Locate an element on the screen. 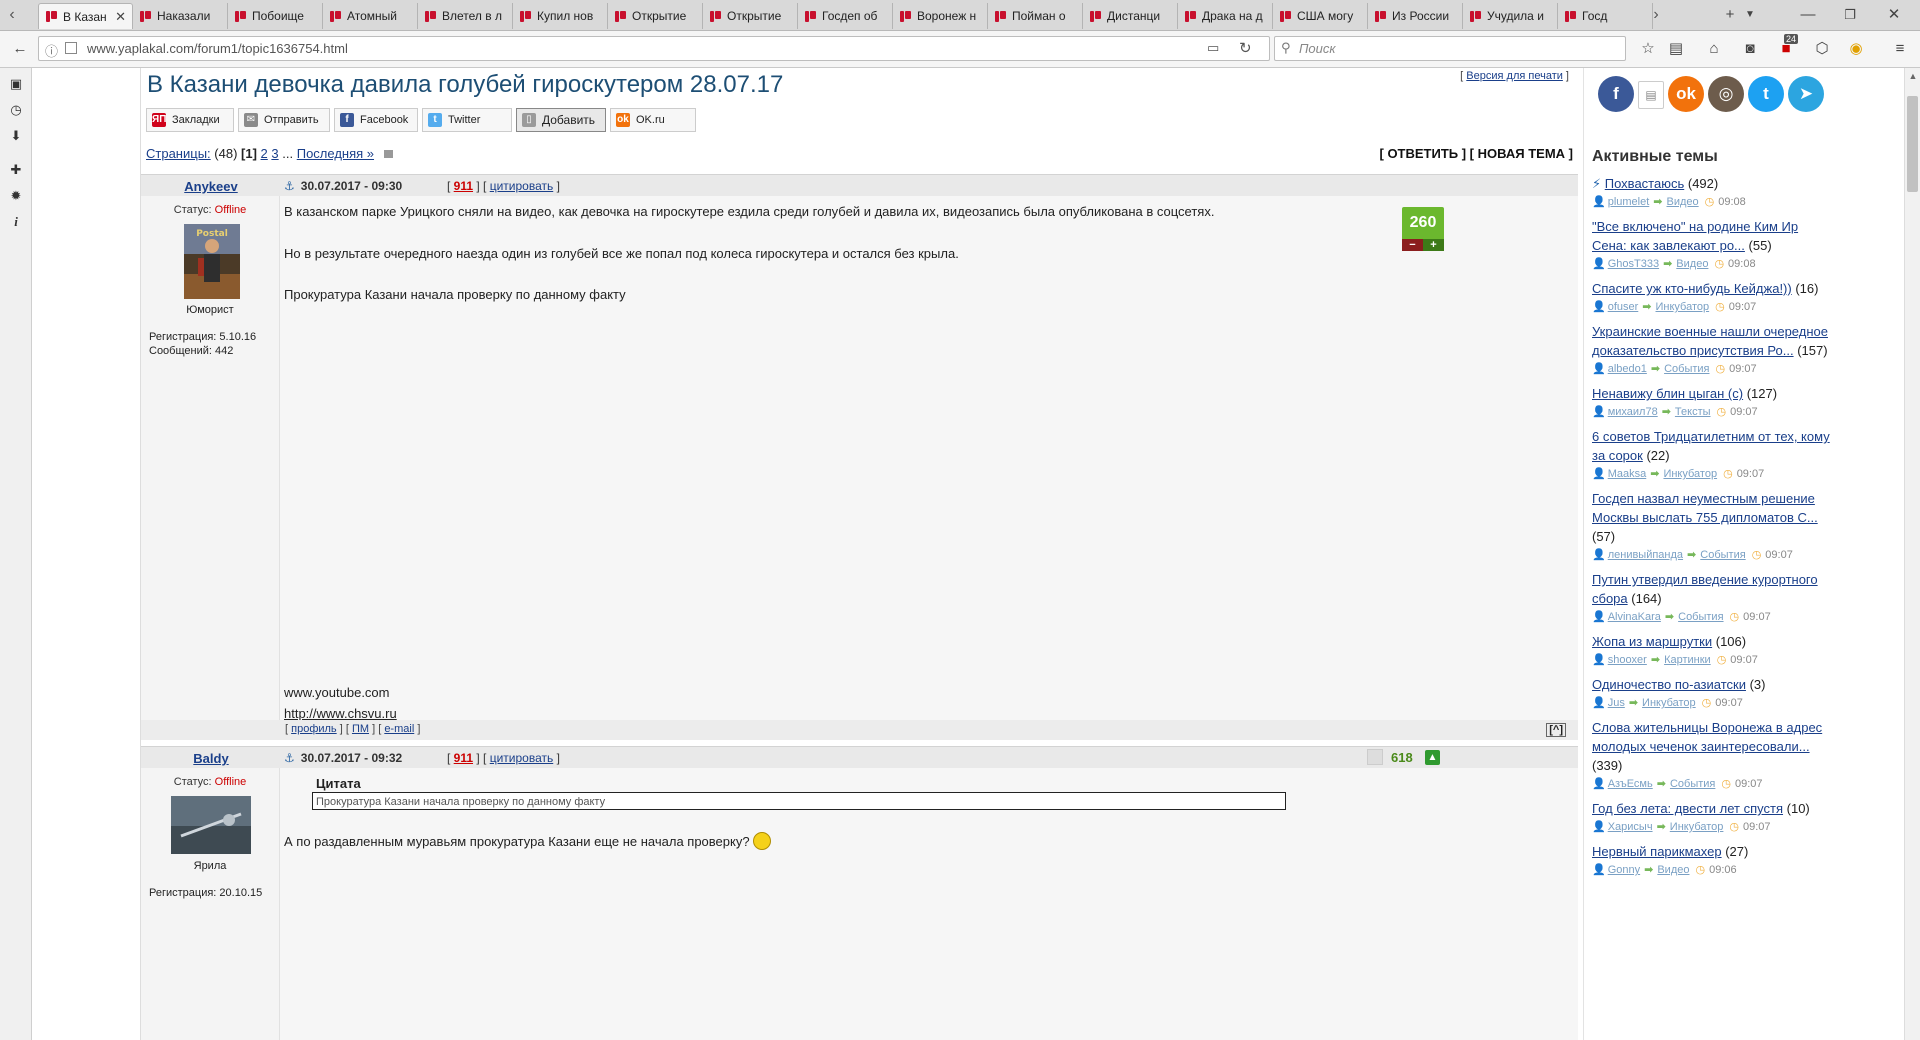 The height and width of the screenshot is (1040, 1920). post-author-link: Anykeev is located at coordinates (211, 186).